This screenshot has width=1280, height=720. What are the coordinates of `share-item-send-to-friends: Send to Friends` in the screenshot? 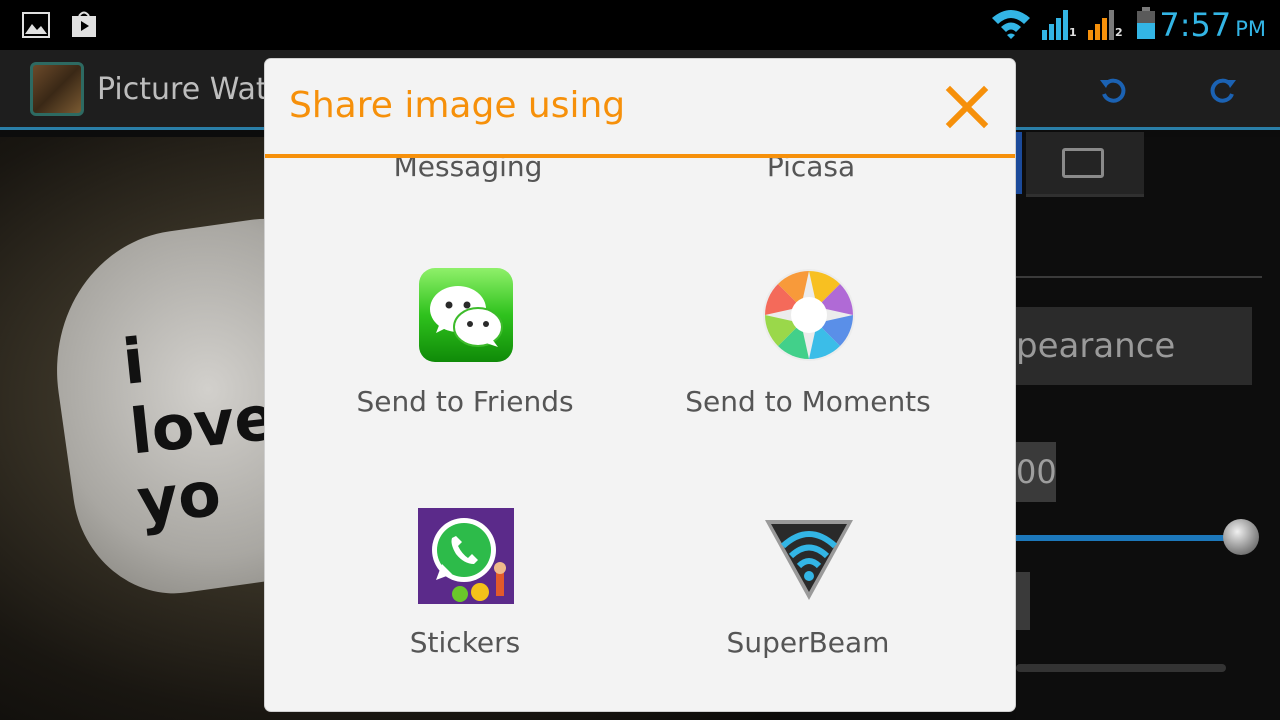 It's located at (465, 377).